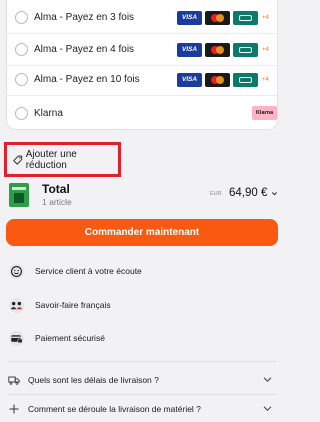 The height and width of the screenshot is (422, 320). Describe the element at coordinates (142, 80) in the screenshot. I see `payment-option-alma-10x: Alma - Payez en 10 fois VISA +4` at that location.